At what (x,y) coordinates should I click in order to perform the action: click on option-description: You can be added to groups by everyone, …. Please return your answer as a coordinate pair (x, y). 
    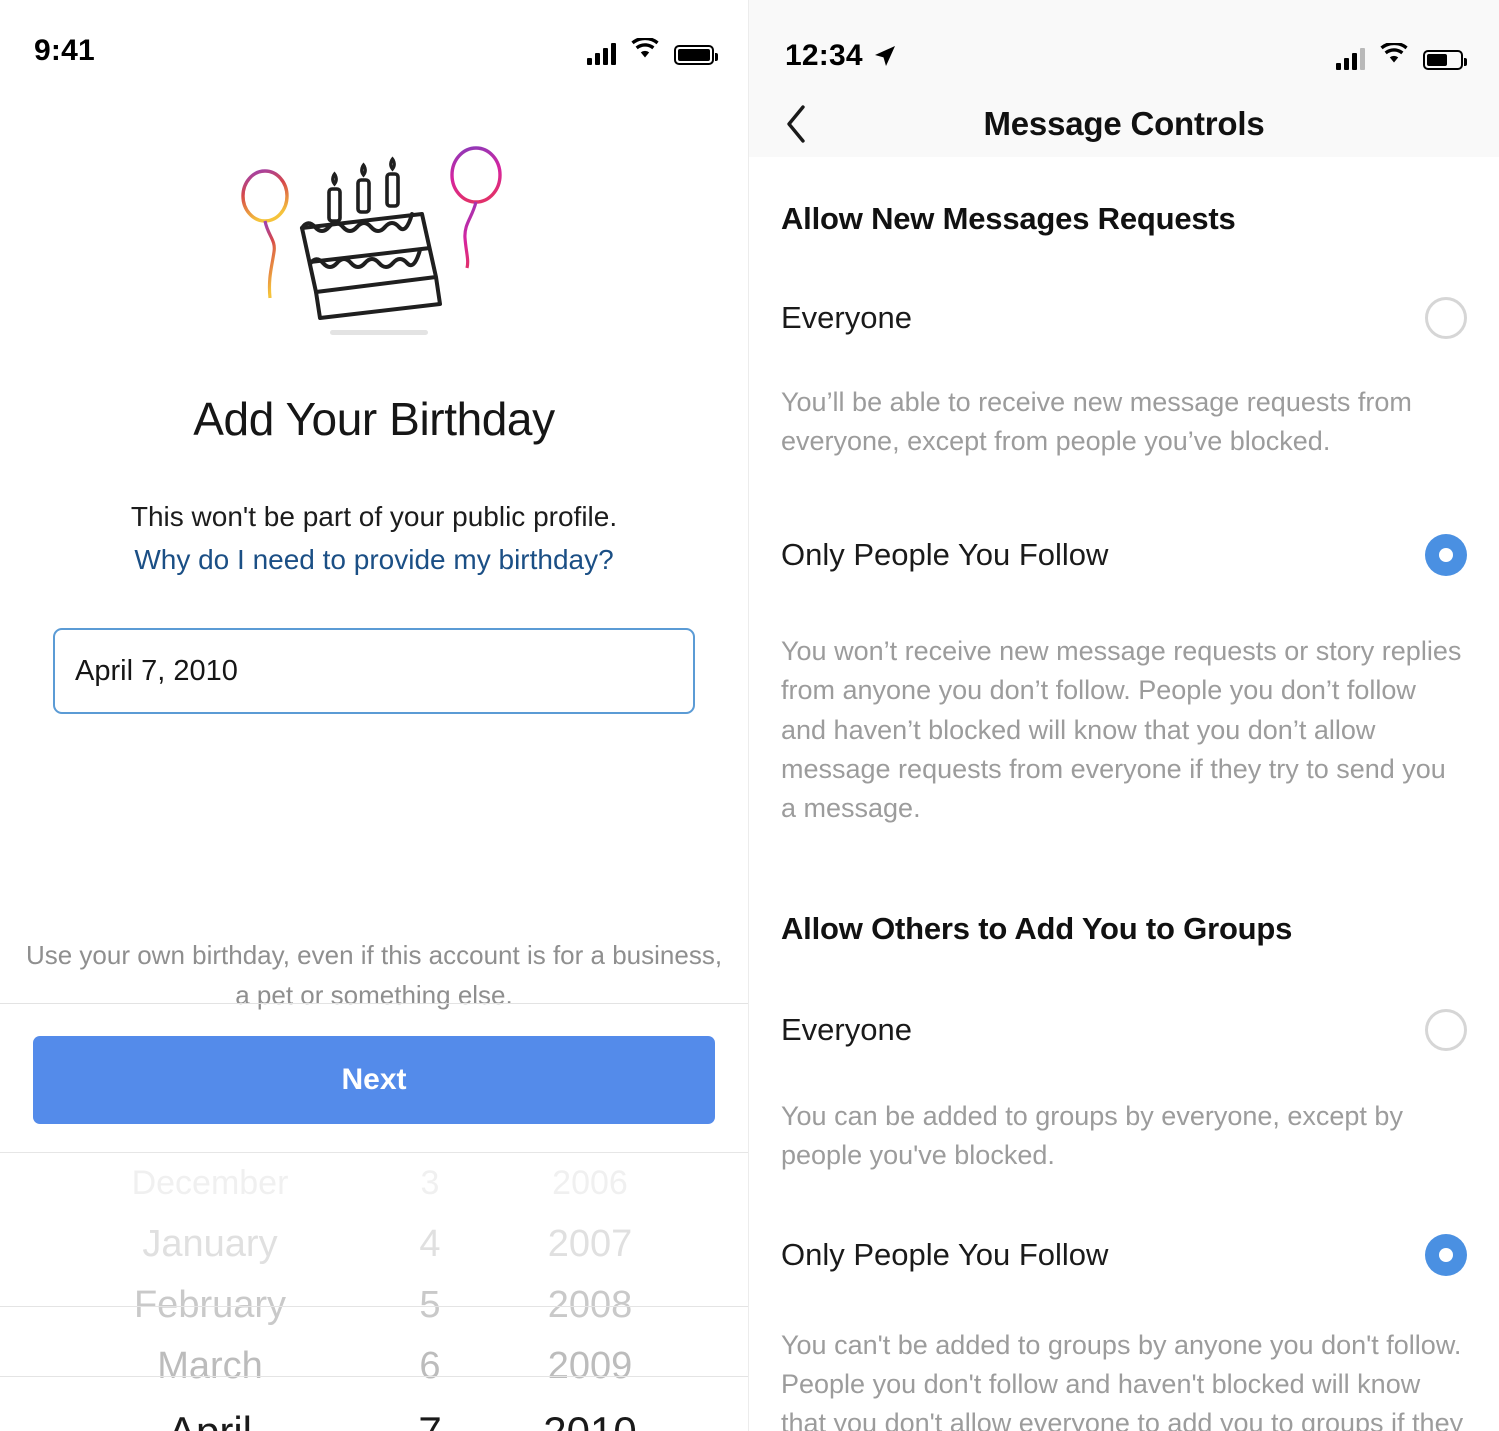
    Looking at the image, I should click on (1092, 1135).